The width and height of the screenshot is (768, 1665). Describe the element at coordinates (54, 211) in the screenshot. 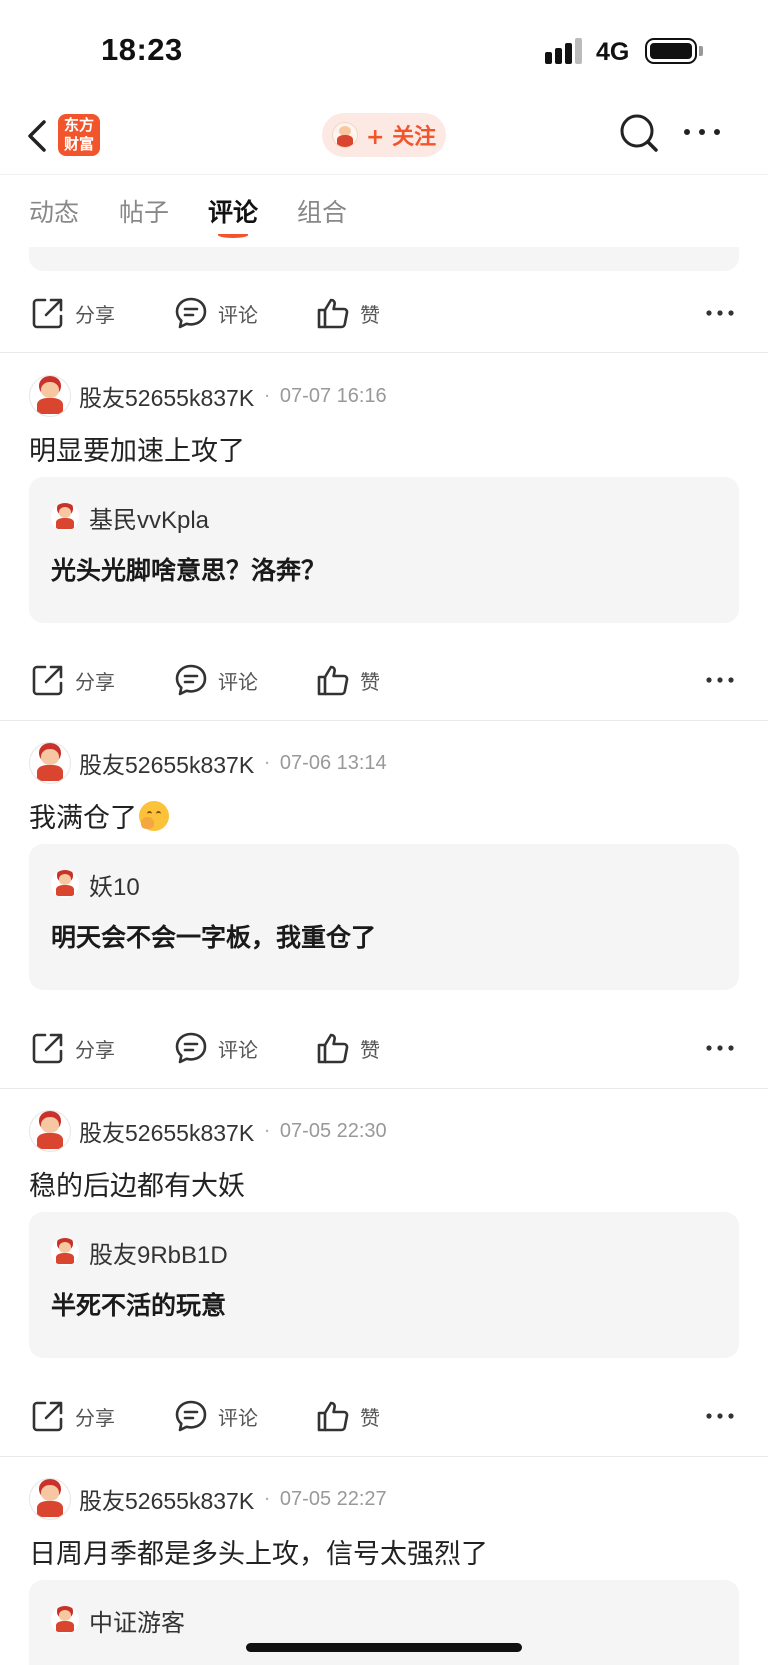

I see `tab-dynamics: 动态` at that location.